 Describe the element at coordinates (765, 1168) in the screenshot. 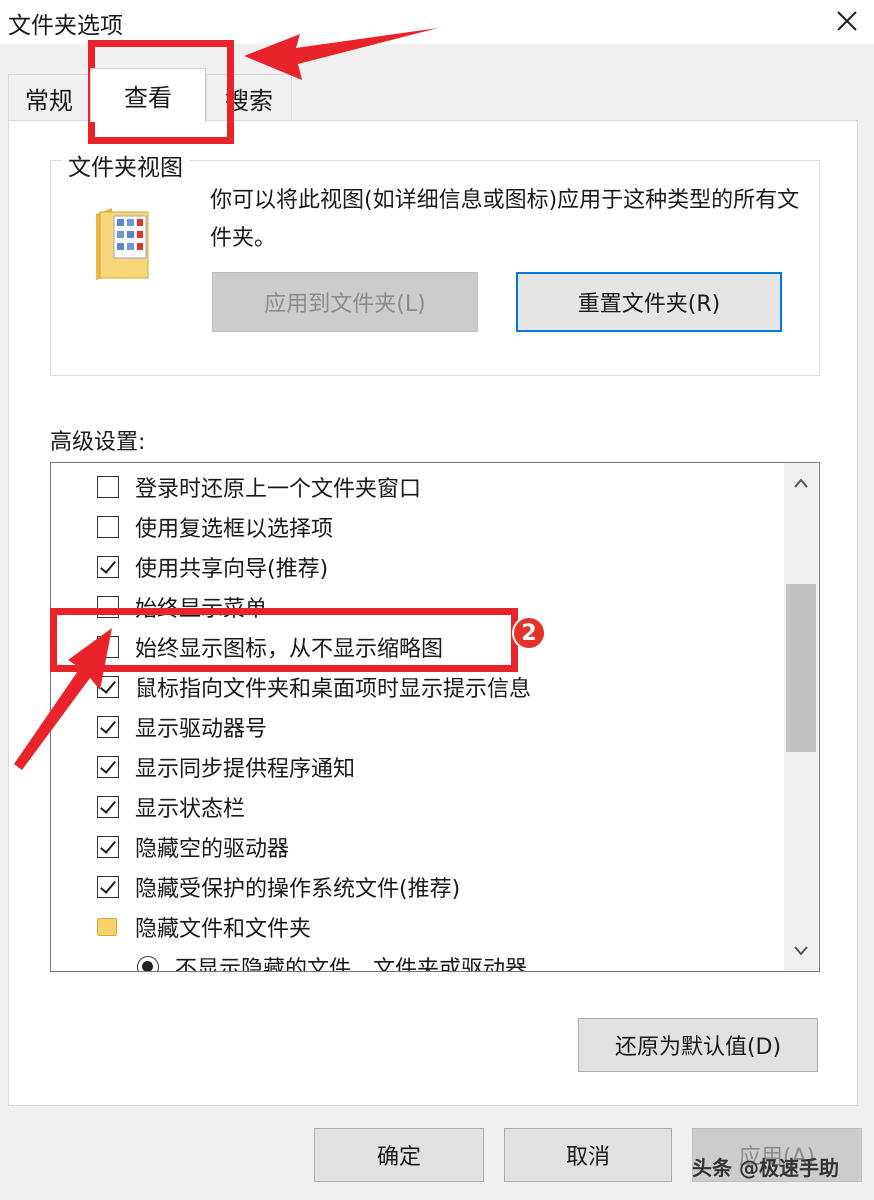

I see `watermark-text: 头条 @极速手助` at that location.